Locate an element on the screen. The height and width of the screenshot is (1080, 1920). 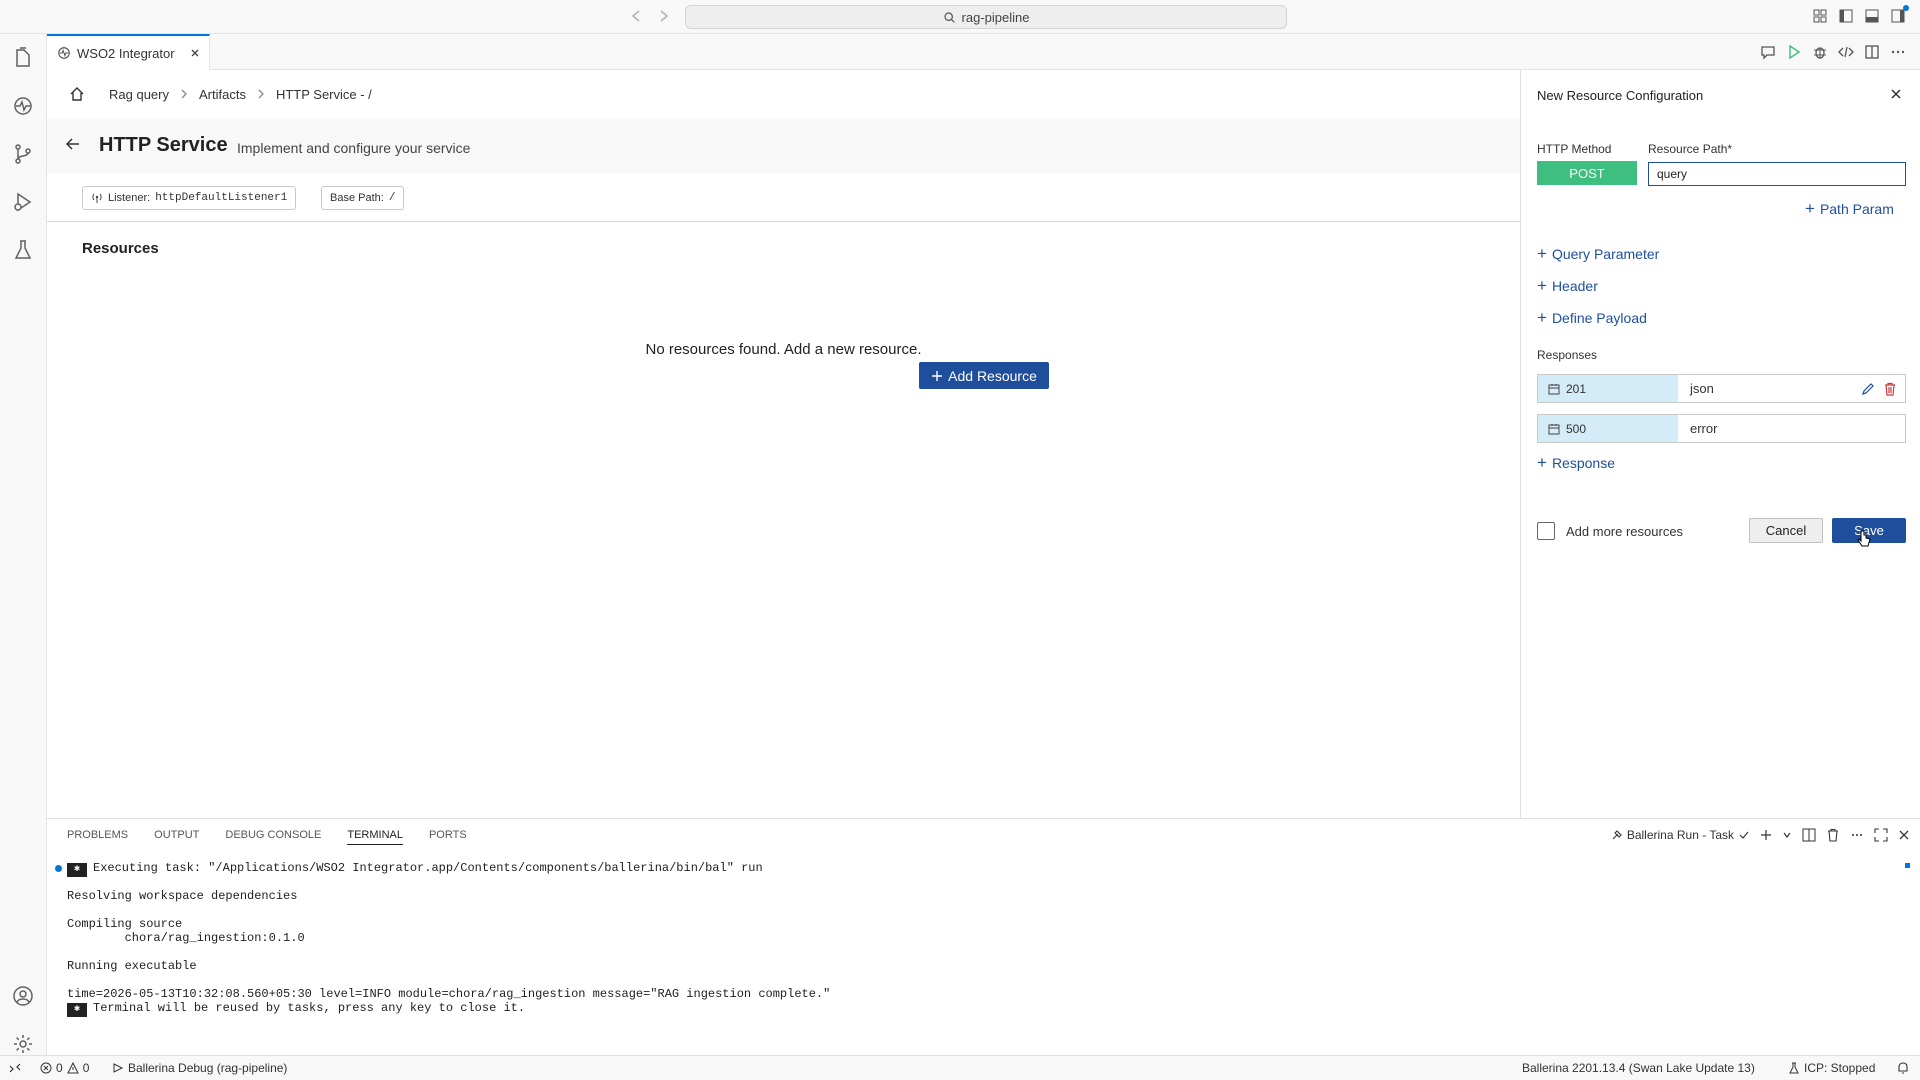
add-response-button: + Response is located at coordinates (1576, 462).